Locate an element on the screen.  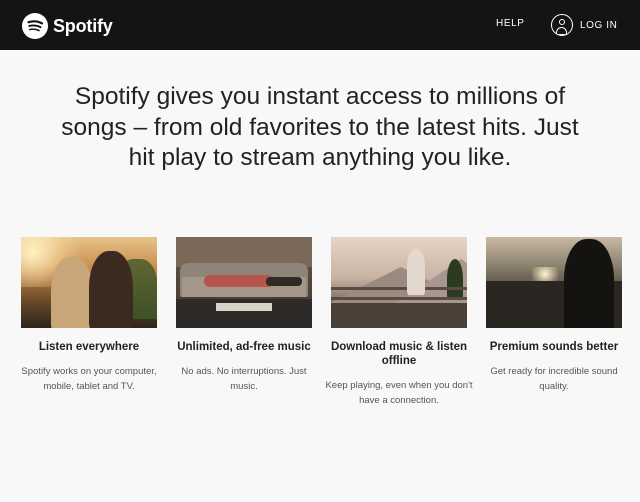
spotify-logo: Spotify is located at coordinates (67, 26).